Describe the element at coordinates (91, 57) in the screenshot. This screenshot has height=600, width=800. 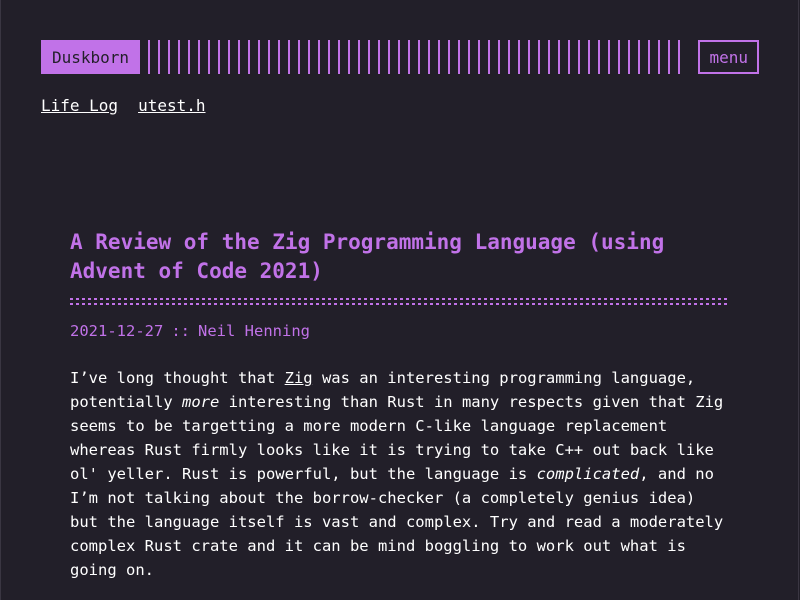
I see `site-logo: Duskborn` at that location.